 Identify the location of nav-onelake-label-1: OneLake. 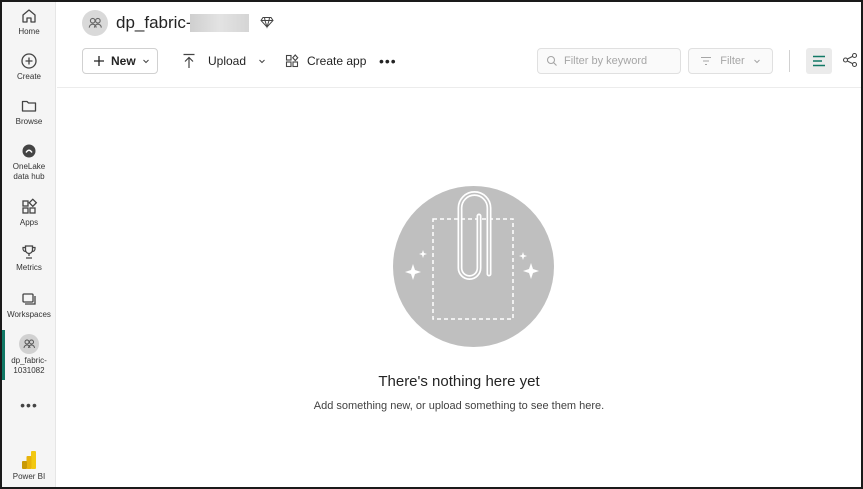
(29, 166).